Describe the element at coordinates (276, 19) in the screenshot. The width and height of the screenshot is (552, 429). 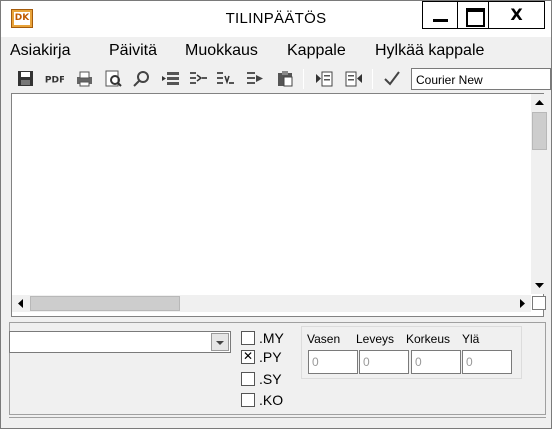
I see `title-bar: DK TILINPÄÄTÖS X` at that location.